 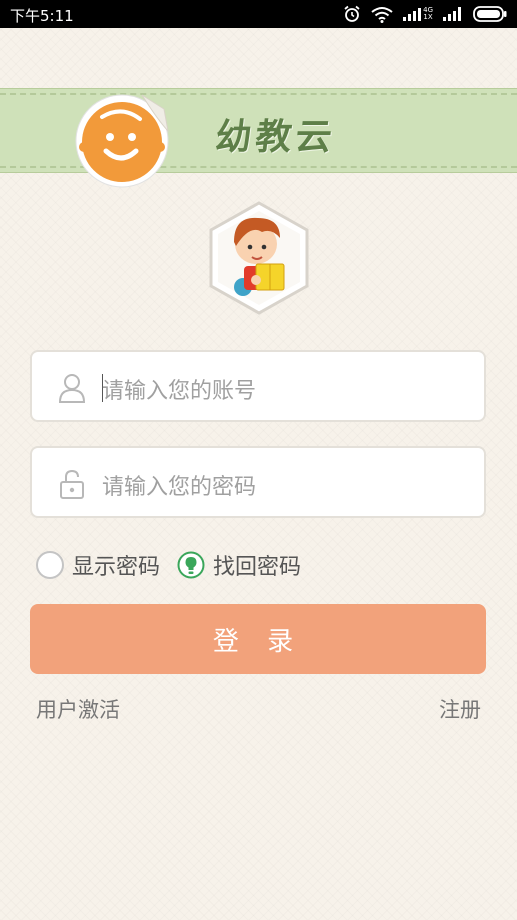 I want to click on app-logo-icon, so click(x=122, y=141).